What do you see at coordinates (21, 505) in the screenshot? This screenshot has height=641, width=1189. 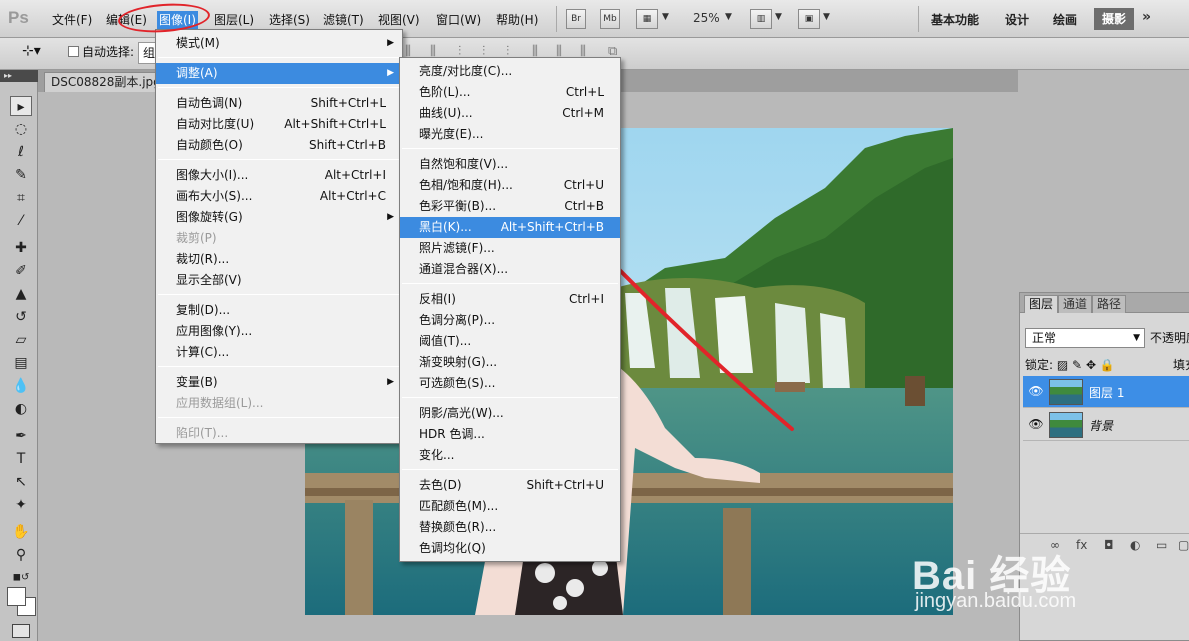 I see `shape-tool-icon: ✦` at bounding box center [21, 505].